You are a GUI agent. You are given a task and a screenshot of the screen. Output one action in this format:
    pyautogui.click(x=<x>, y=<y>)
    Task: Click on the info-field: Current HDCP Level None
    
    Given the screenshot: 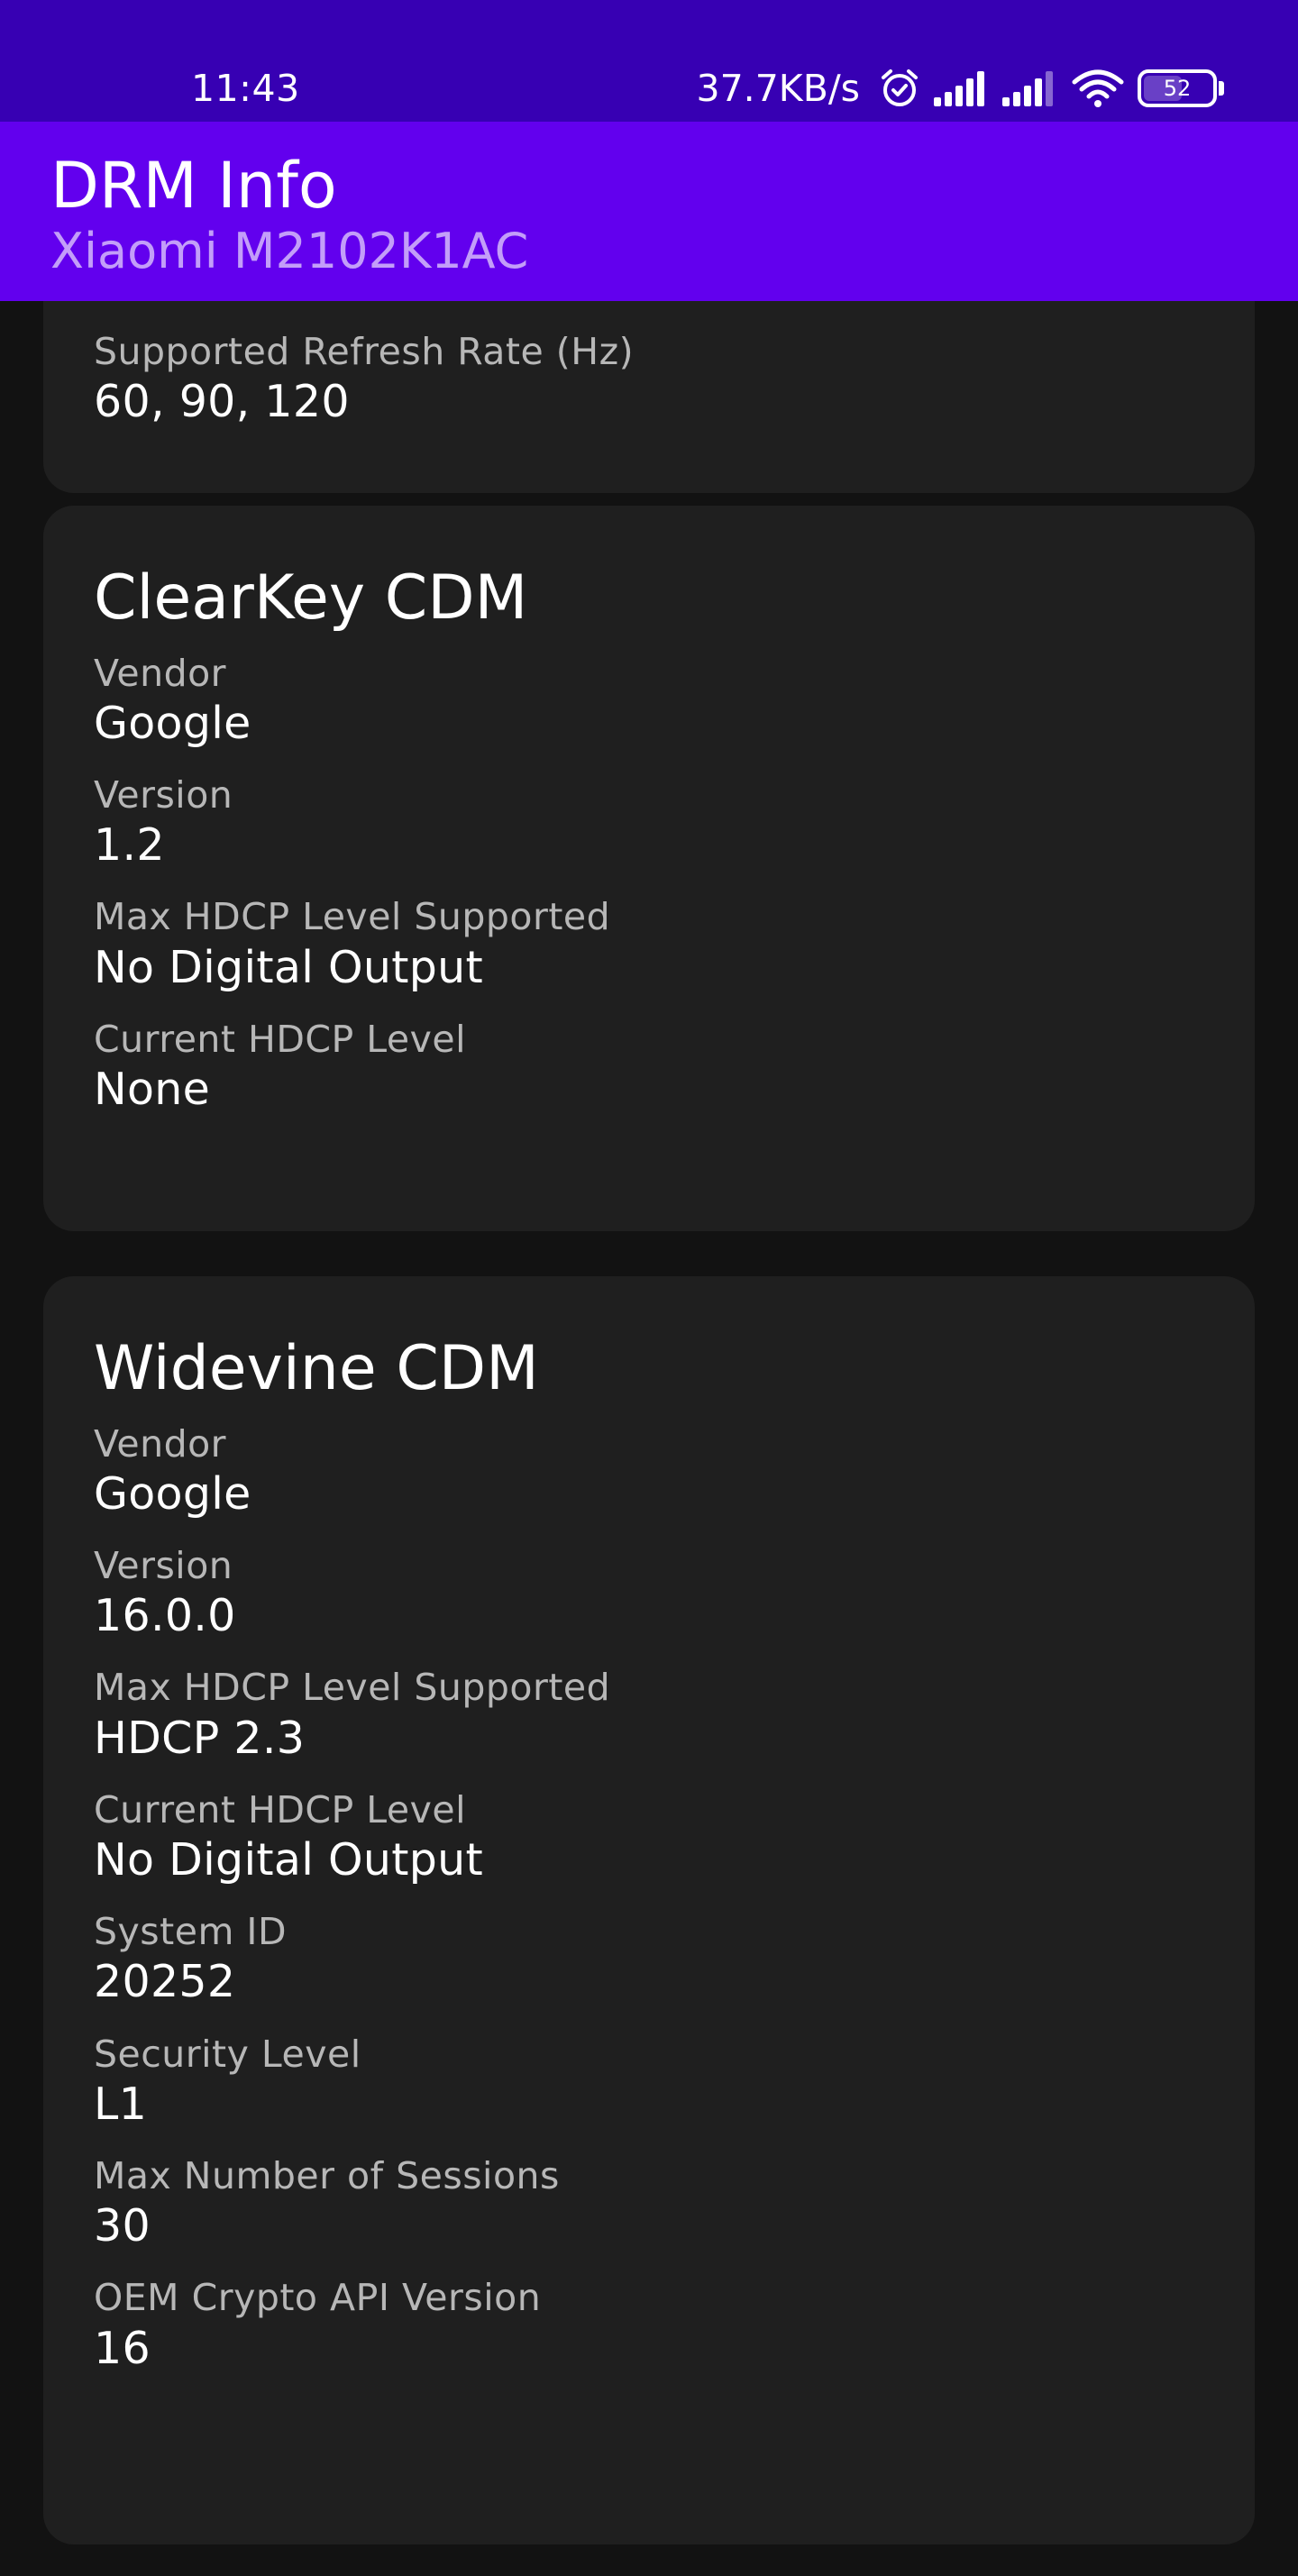 What is the action you would take?
    pyautogui.click(x=649, y=1068)
    